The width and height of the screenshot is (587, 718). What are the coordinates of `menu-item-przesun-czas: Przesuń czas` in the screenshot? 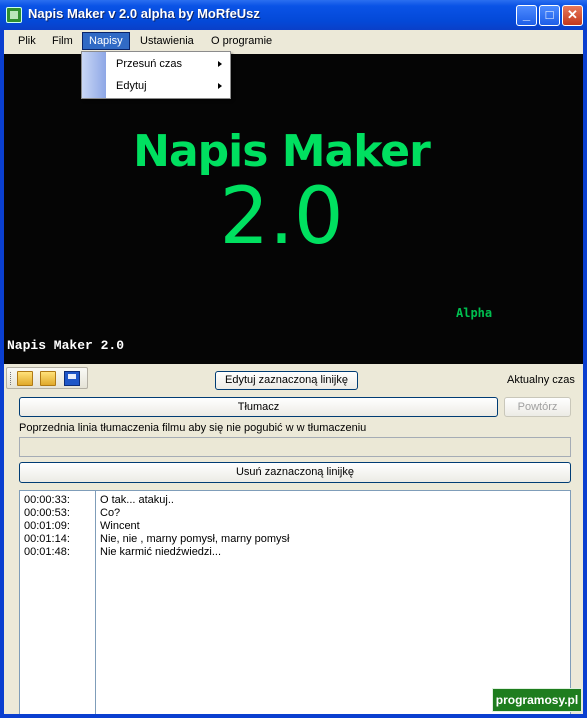 It's located at (168, 64).